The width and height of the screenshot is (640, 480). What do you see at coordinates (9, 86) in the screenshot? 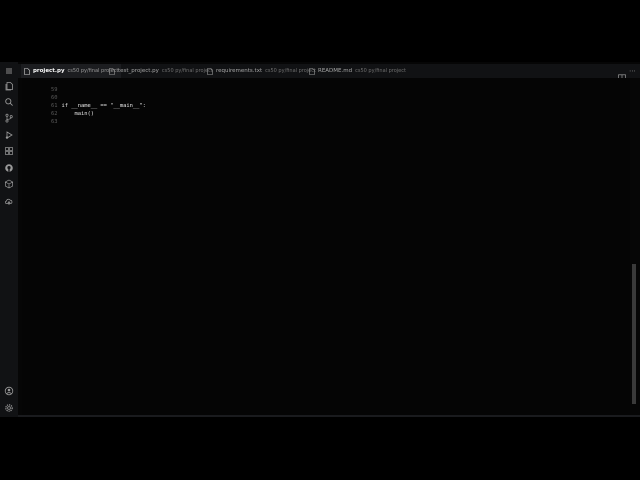
I see `files-icon` at bounding box center [9, 86].